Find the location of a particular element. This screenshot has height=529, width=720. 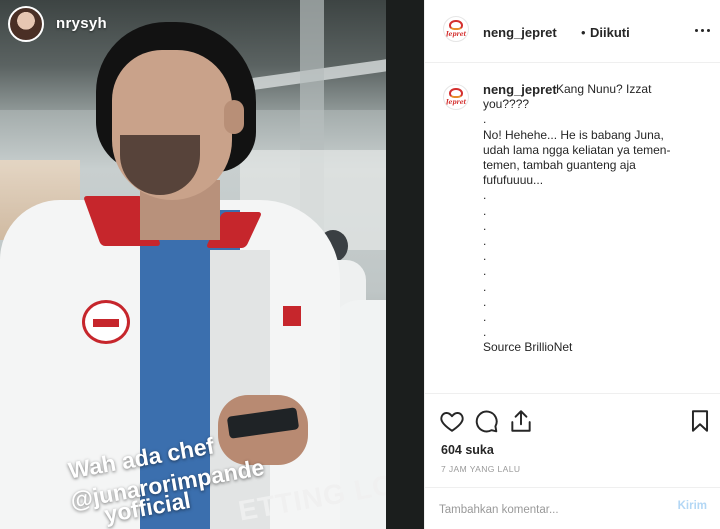

heart-icon is located at coordinates (452, 421).